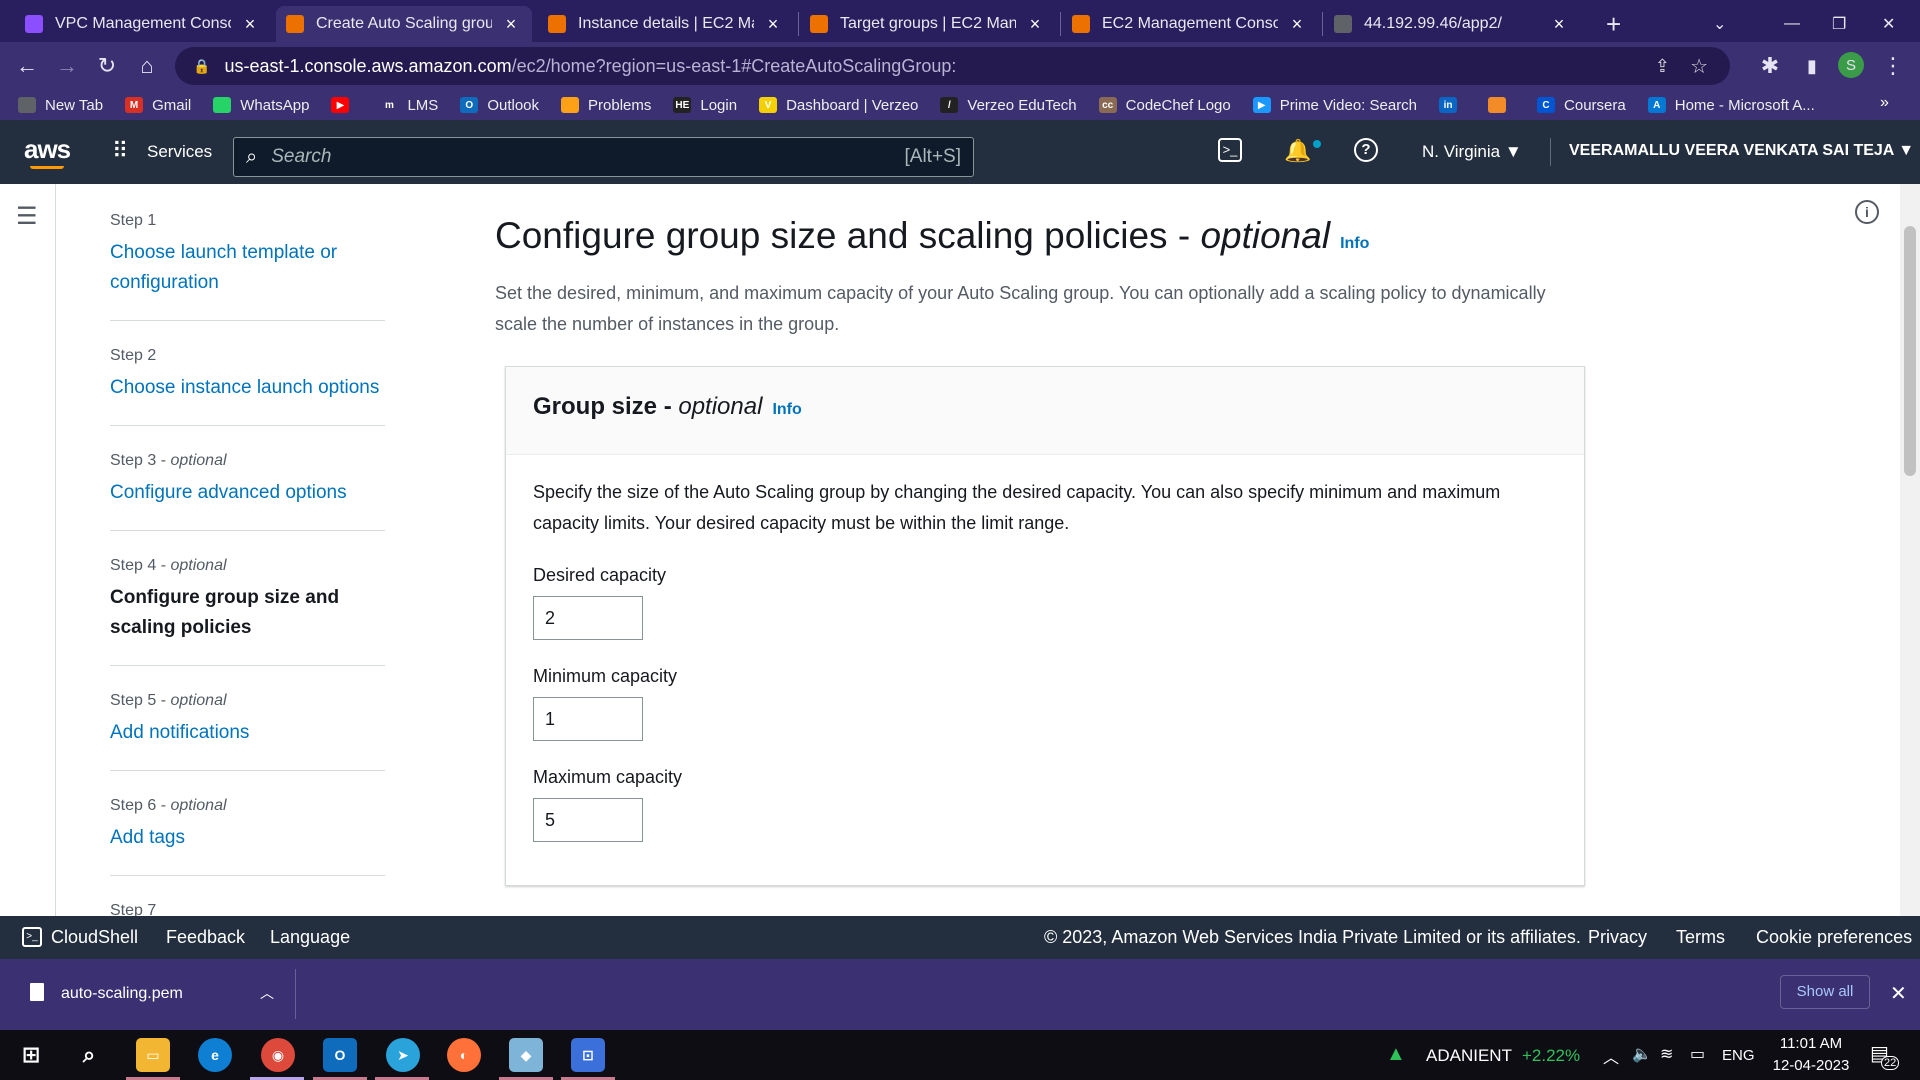  I want to click on cloudshell-icon: >_, so click(1230, 150).